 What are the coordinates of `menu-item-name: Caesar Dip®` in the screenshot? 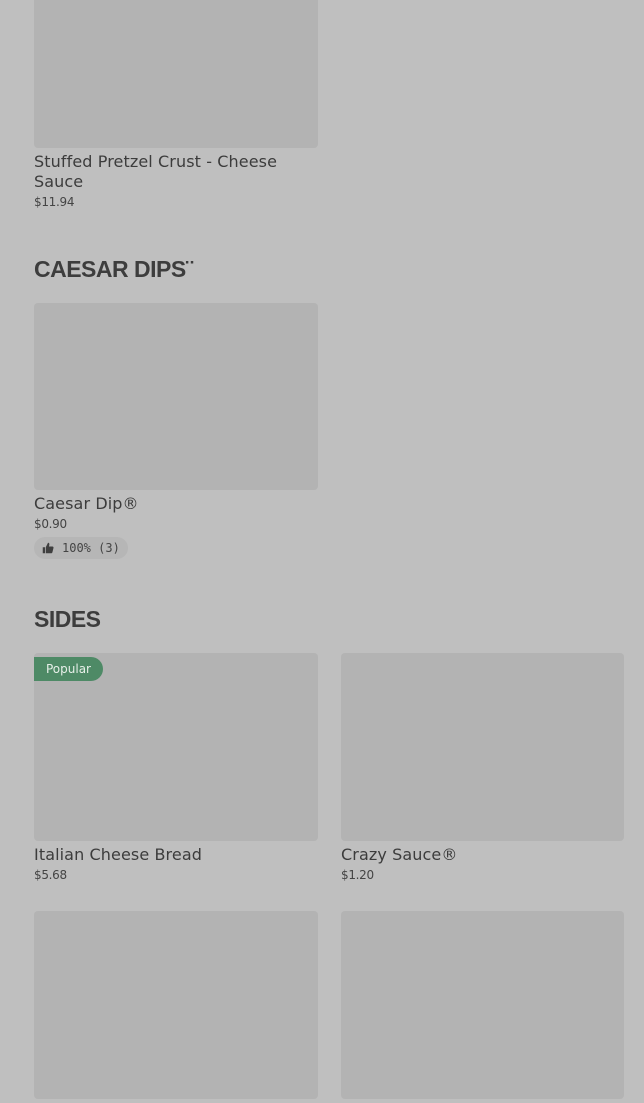 It's located at (86, 503).